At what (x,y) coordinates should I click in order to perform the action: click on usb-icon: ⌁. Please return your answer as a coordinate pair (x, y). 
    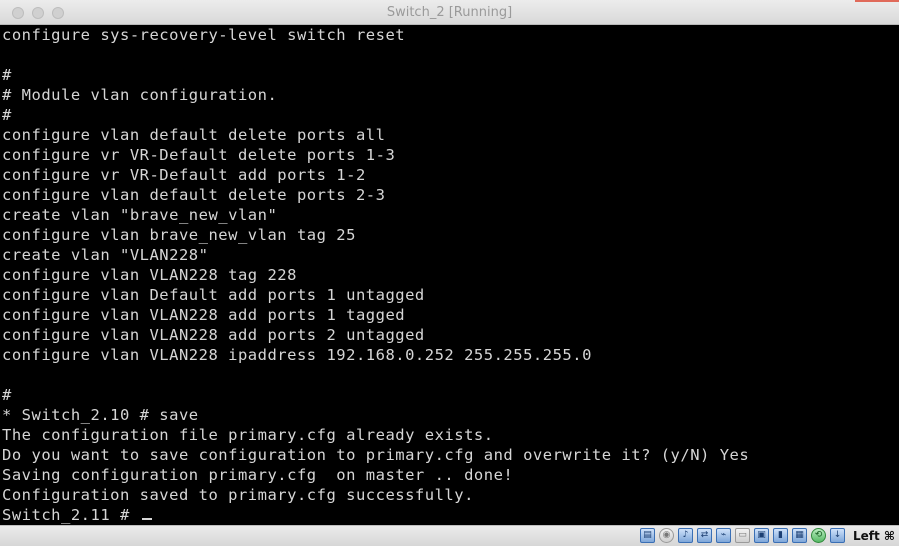
    Looking at the image, I should click on (723, 535).